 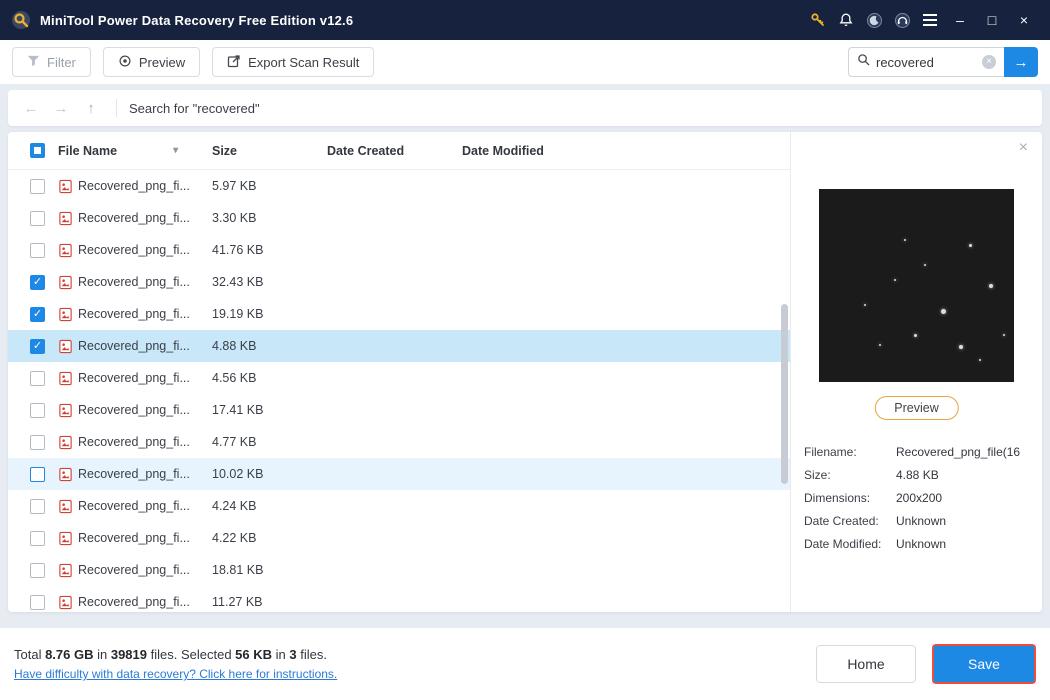 I want to click on app-logo-icon, so click(x=21, y=20).